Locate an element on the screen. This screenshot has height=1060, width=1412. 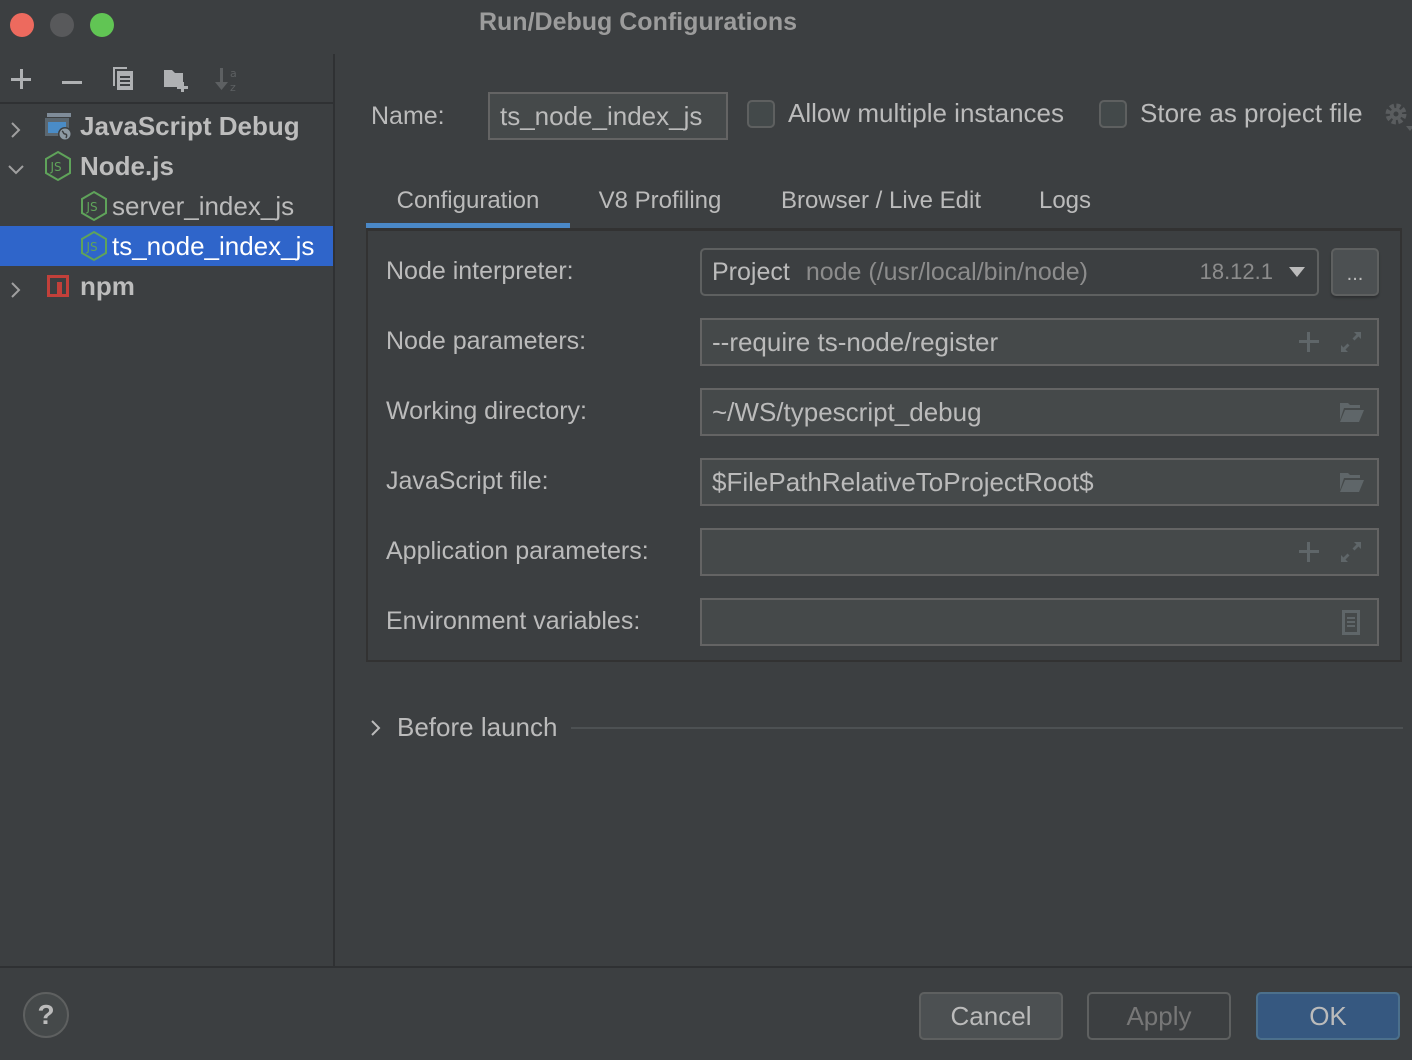
name-label: Name: is located at coordinates (408, 116).